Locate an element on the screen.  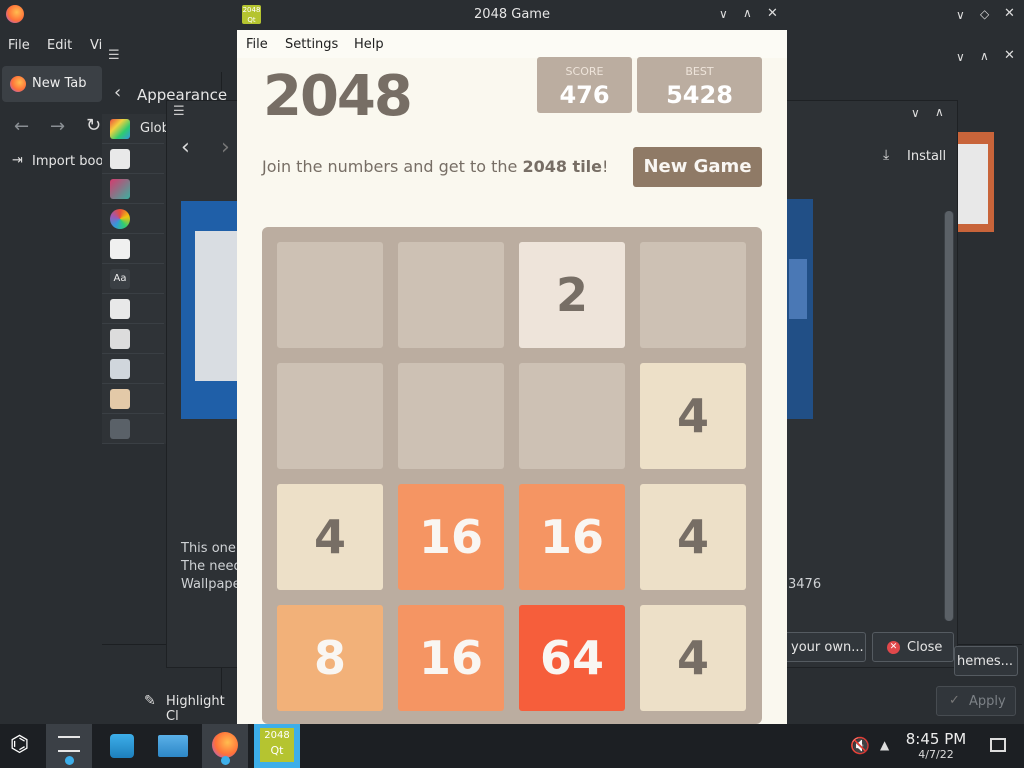
install-button: ⤓ Install is located at coordinates (914, 157).